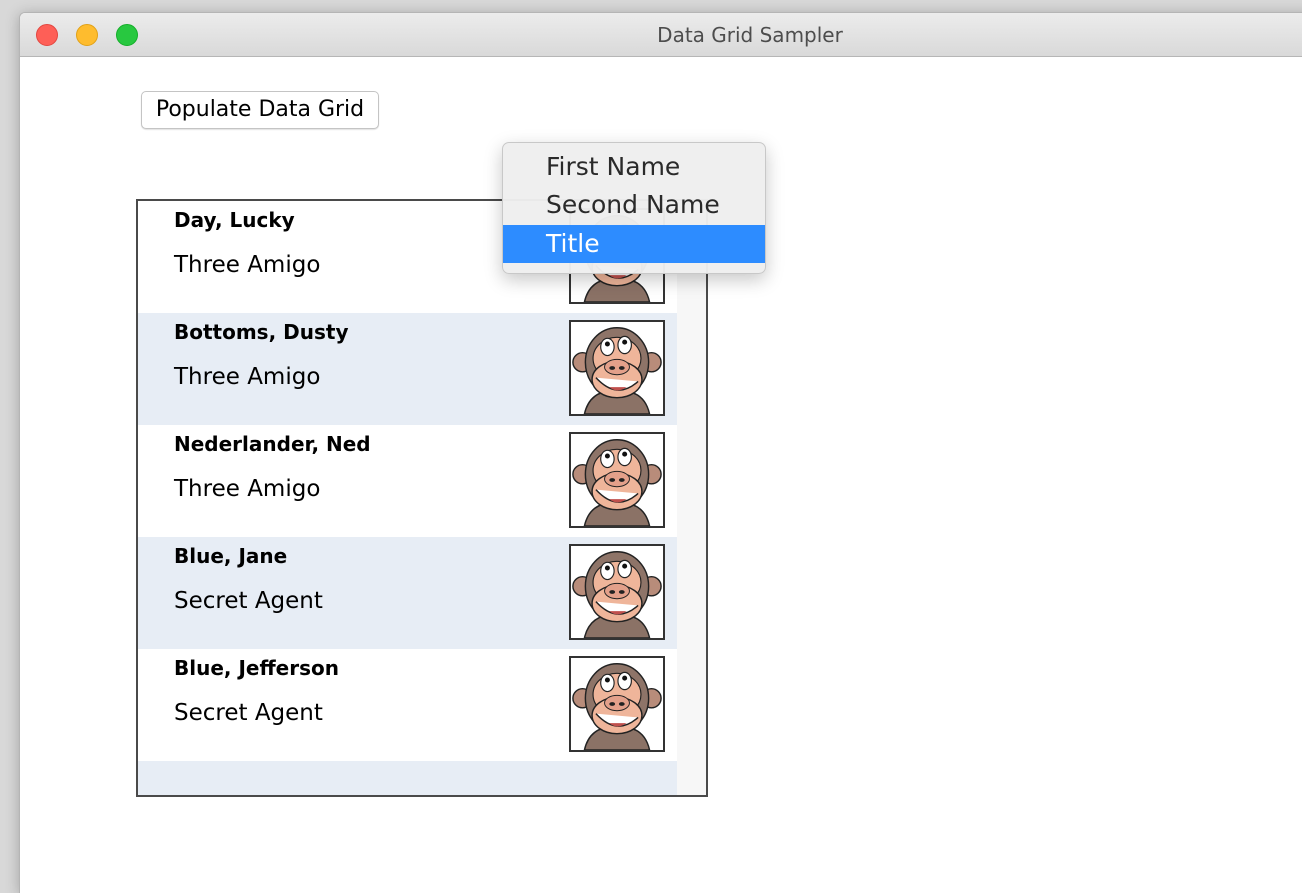 The image size is (1302, 893). Describe the element at coordinates (407, 778) in the screenshot. I see `grid-empty-row` at that location.